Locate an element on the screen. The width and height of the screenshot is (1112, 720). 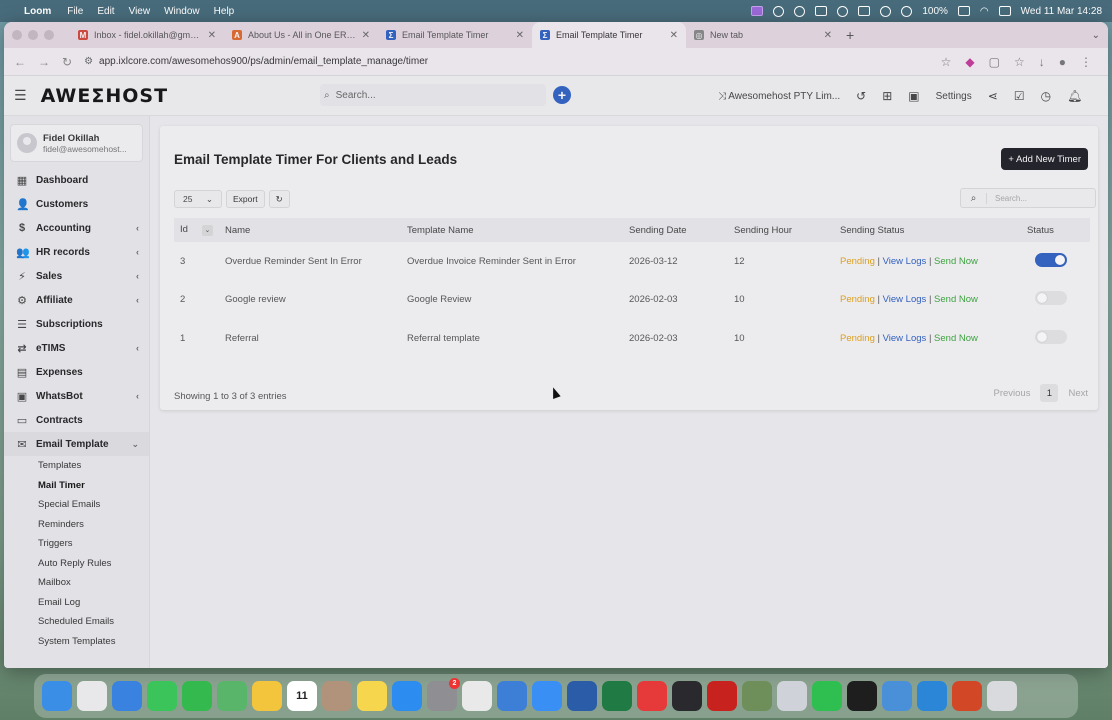
share-icon: ⋖ is located at coordinates (993, 96).